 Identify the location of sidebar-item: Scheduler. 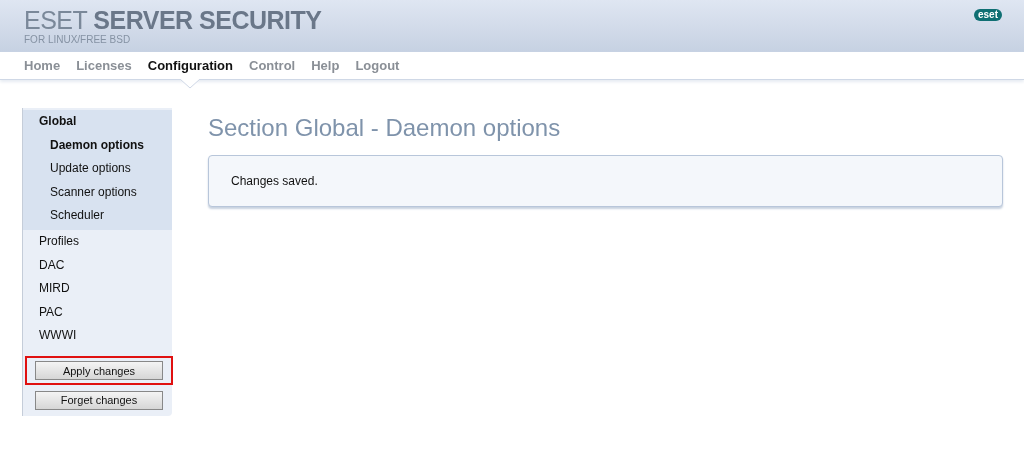
(97, 216).